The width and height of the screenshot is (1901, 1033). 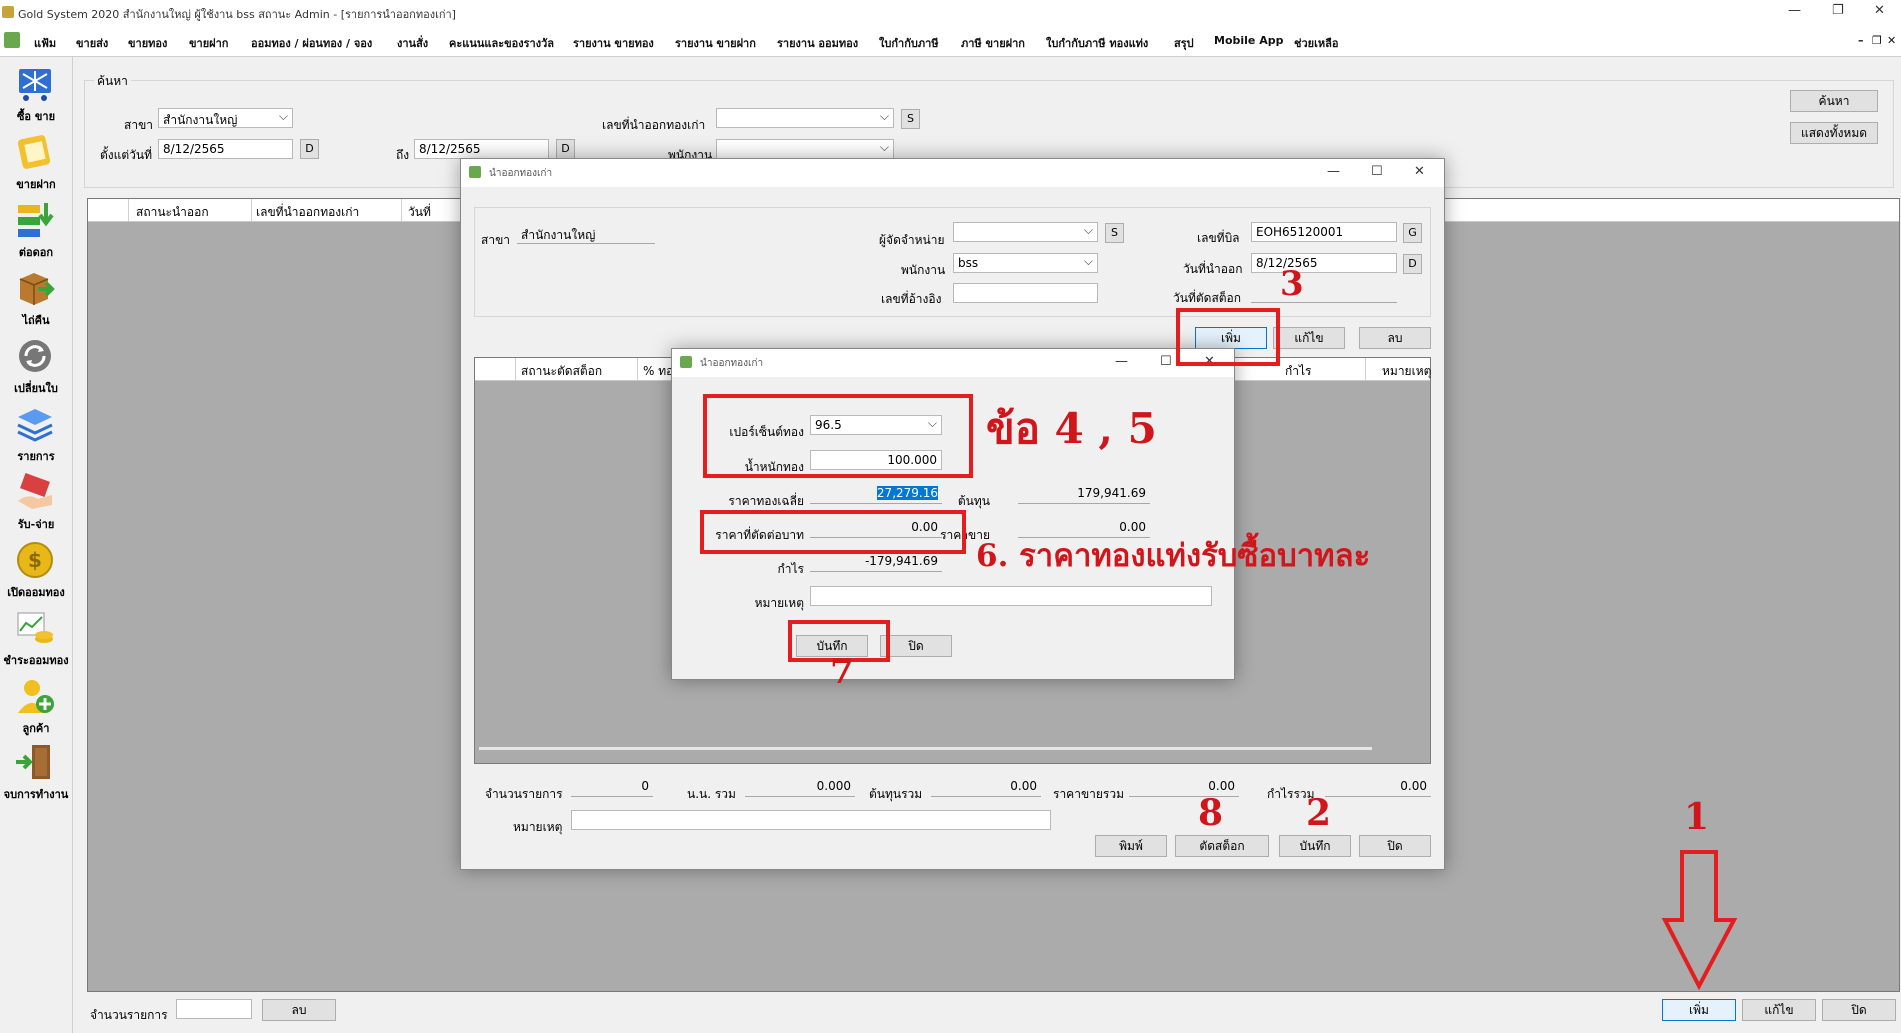 I want to click on sidebar-item-customer: ลูกค้า, so click(x=36, y=707).